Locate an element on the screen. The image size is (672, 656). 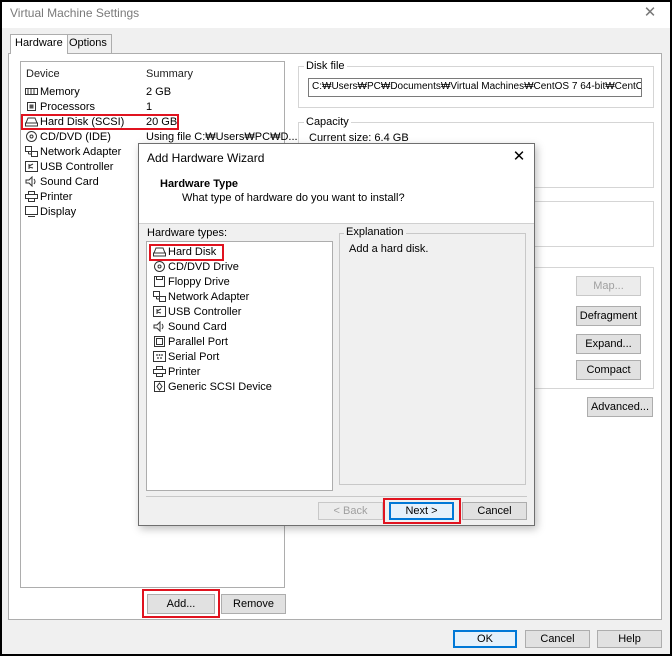
window-title: Virtual Machine Settings is located at coordinates (75, 13).